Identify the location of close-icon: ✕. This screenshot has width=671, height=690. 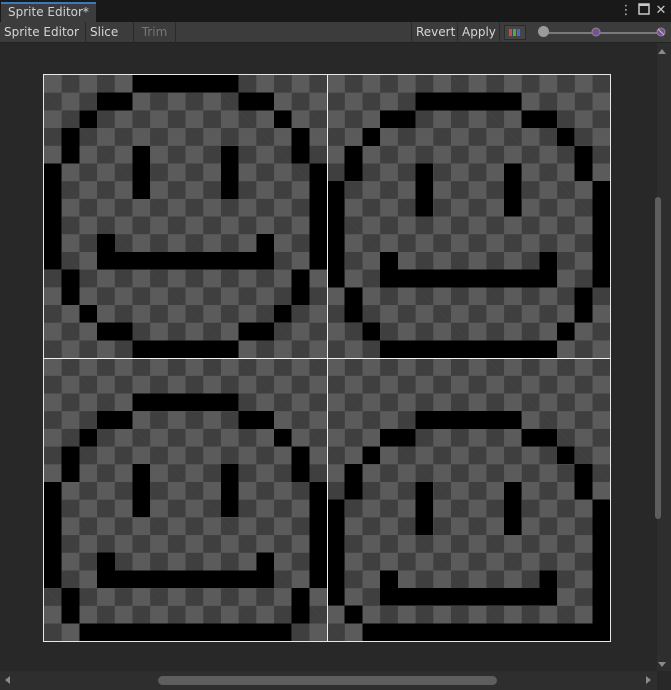
(661, 11).